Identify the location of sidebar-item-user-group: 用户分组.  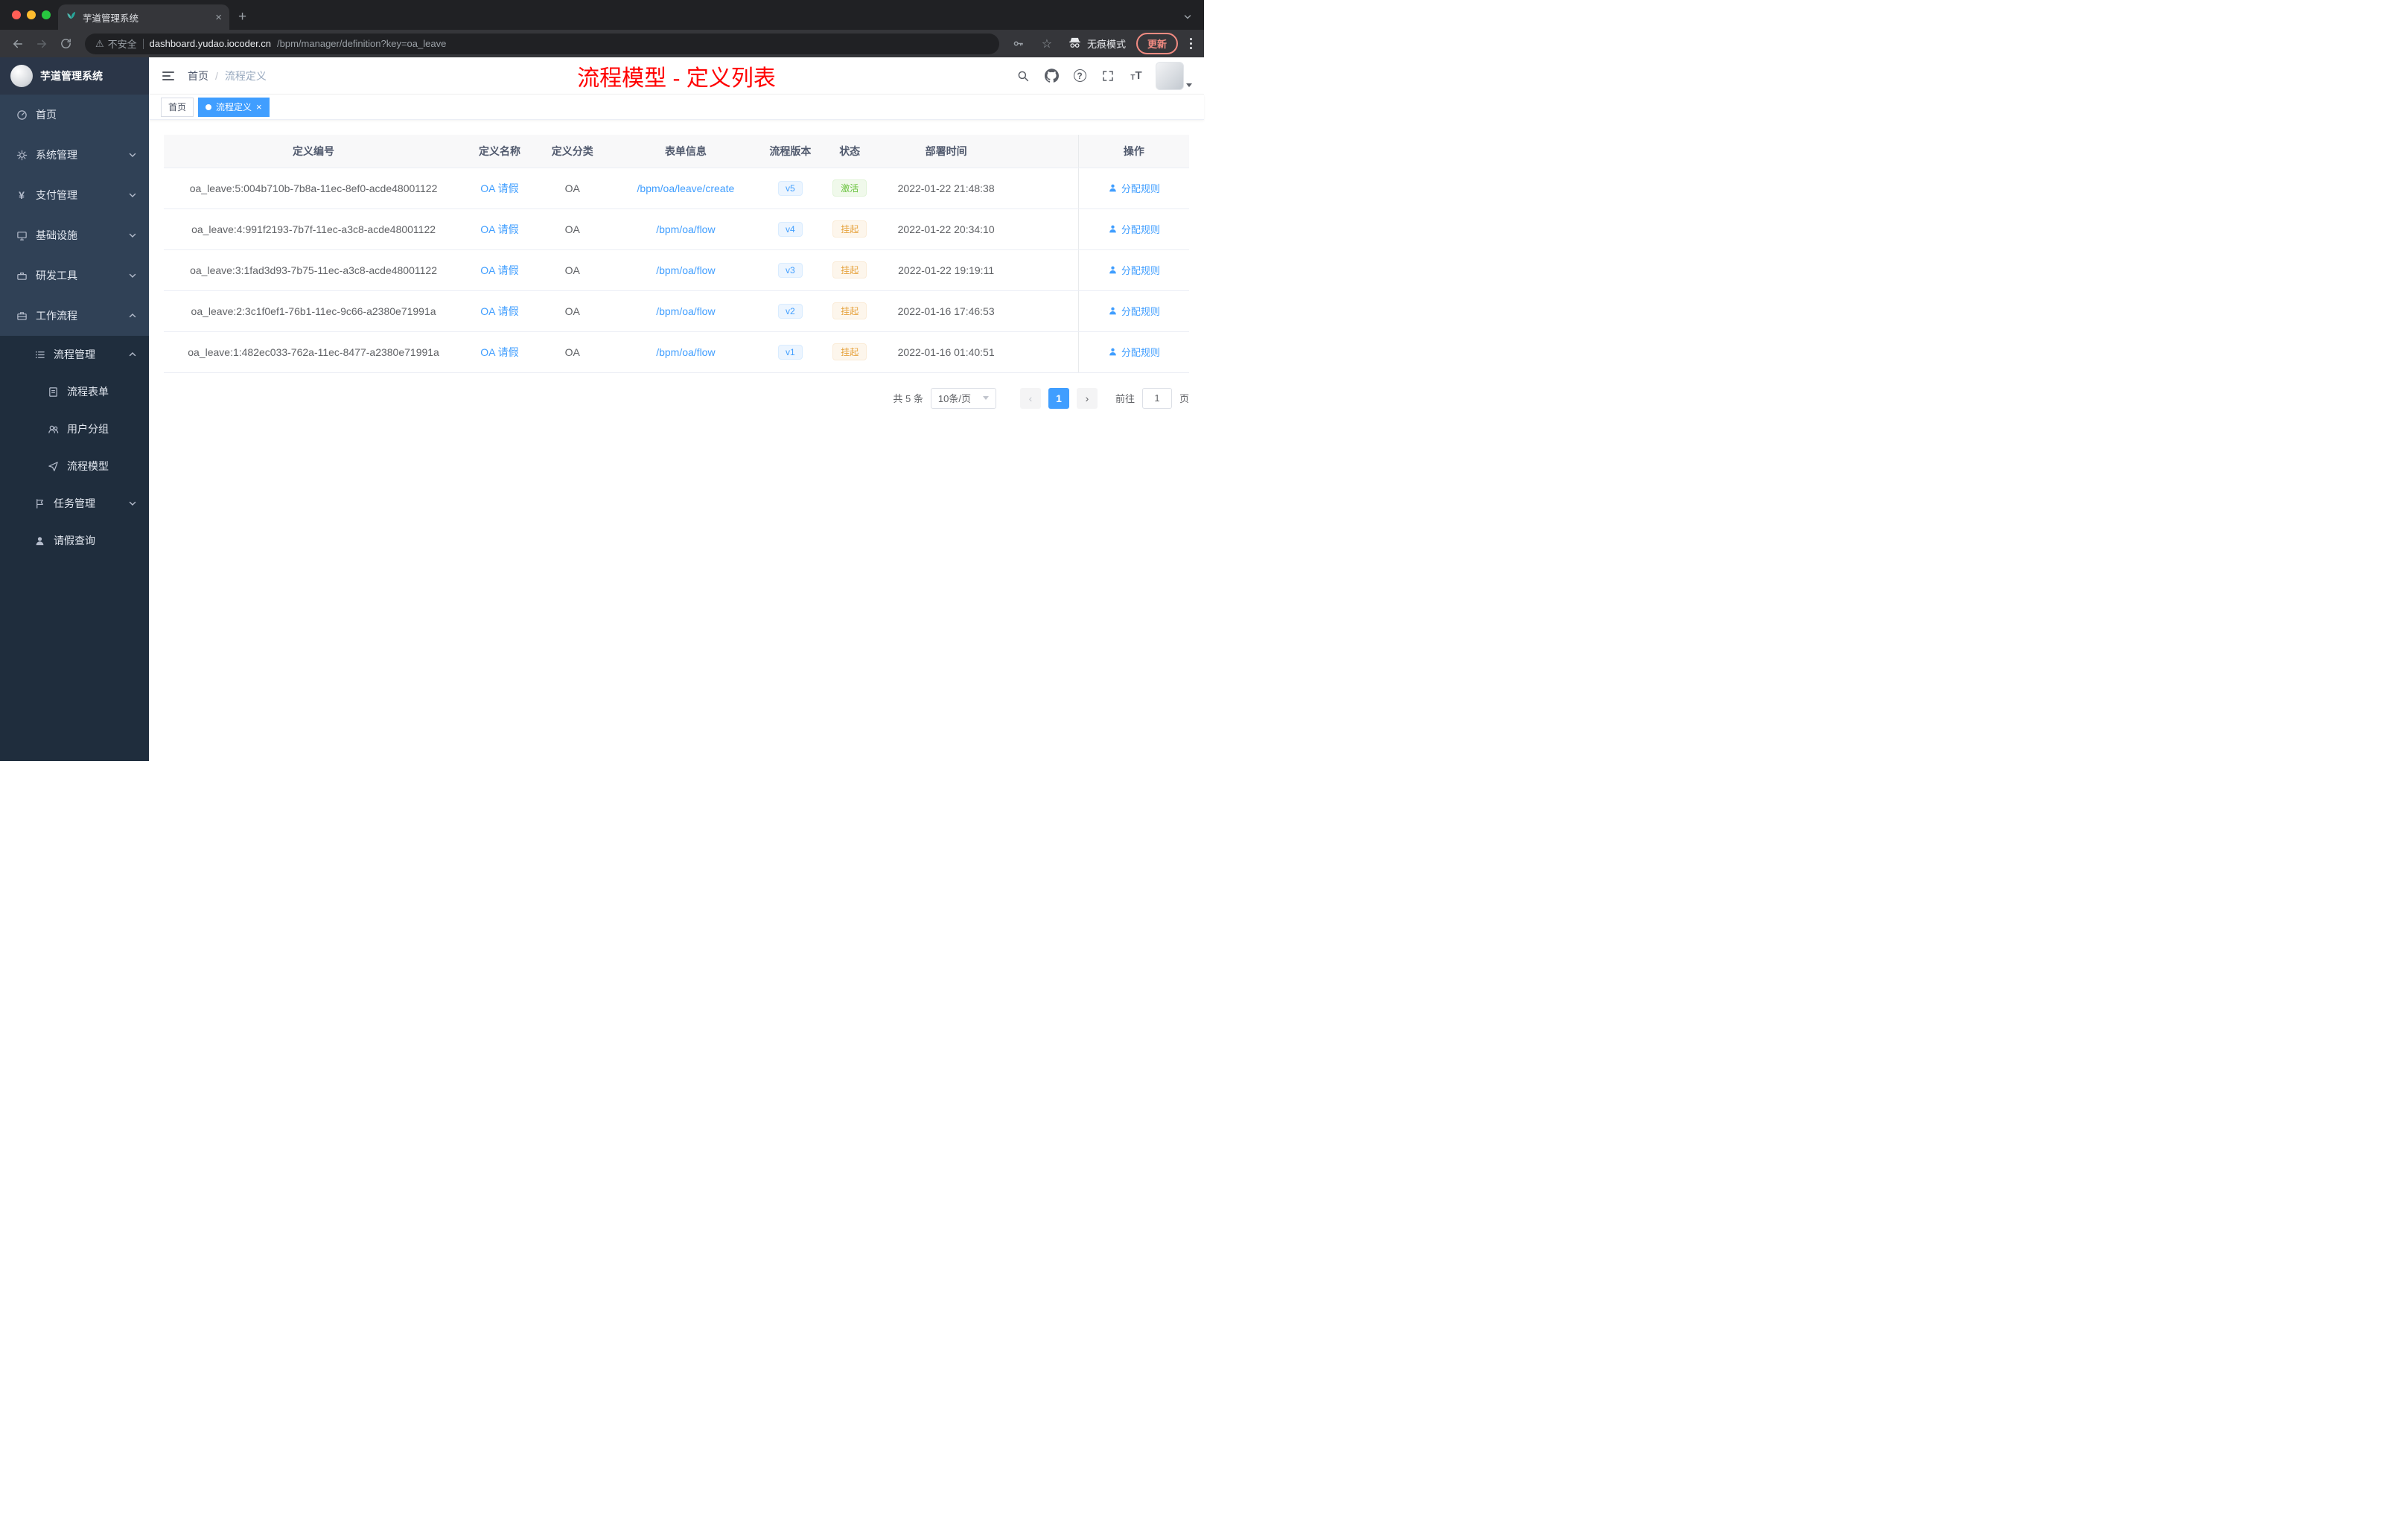
(74, 429).